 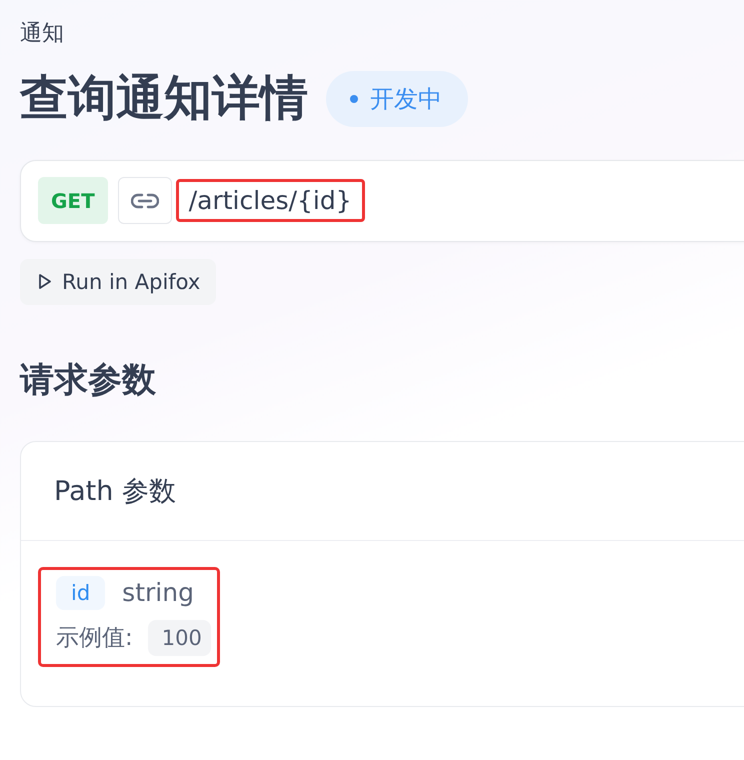 What do you see at coordinates (73, 200) in the screenshot?
I see `method-tag: GET` at bounding box center [73, 200].